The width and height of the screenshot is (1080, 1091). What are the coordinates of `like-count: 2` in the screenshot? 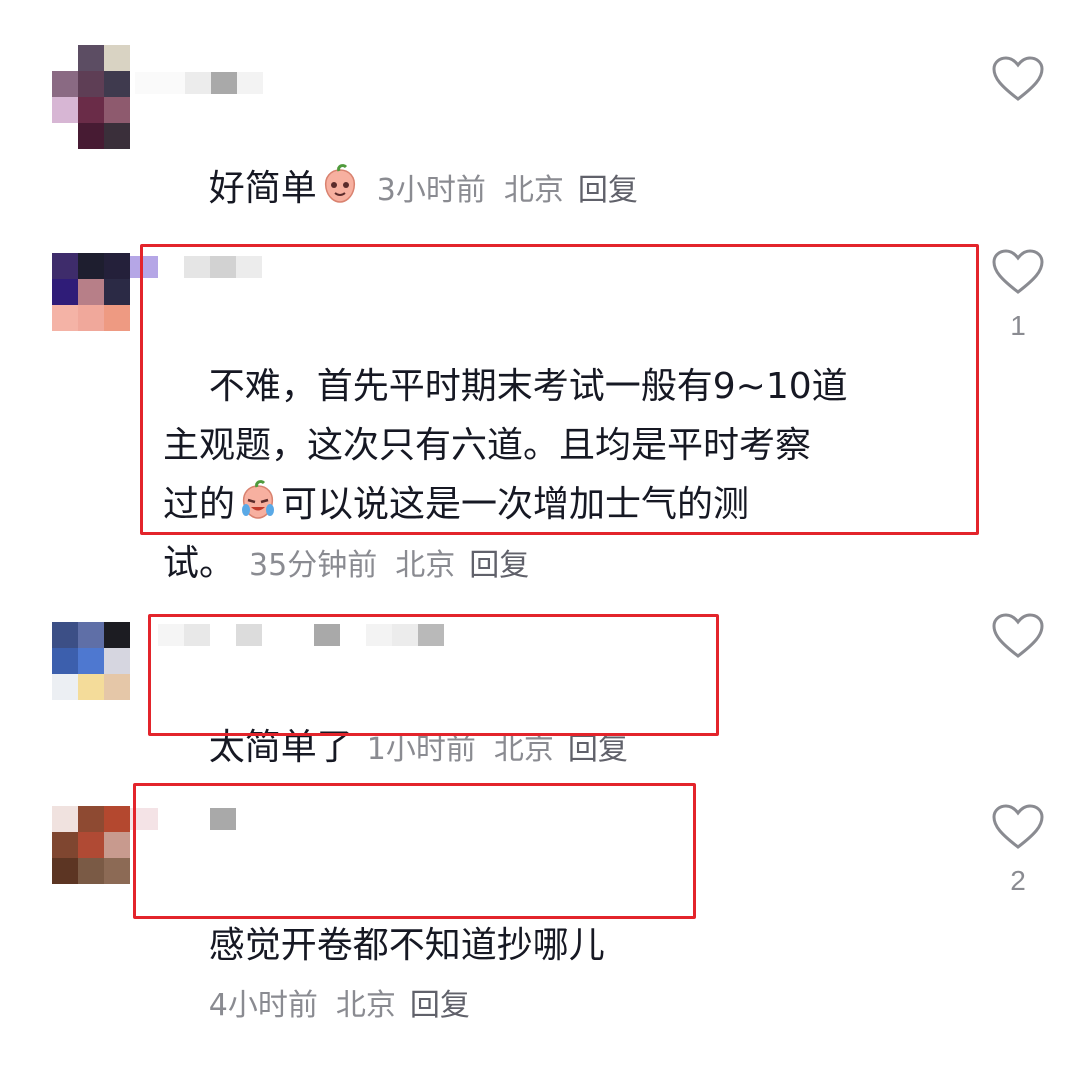 It's located at (1018, 880).